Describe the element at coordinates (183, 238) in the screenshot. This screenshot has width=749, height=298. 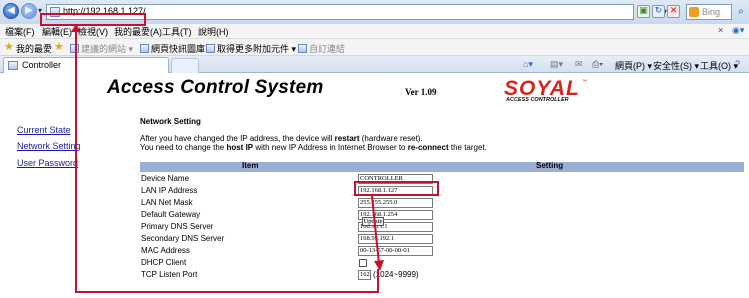
I see `row-label: Secondary DNS Server` at that location.